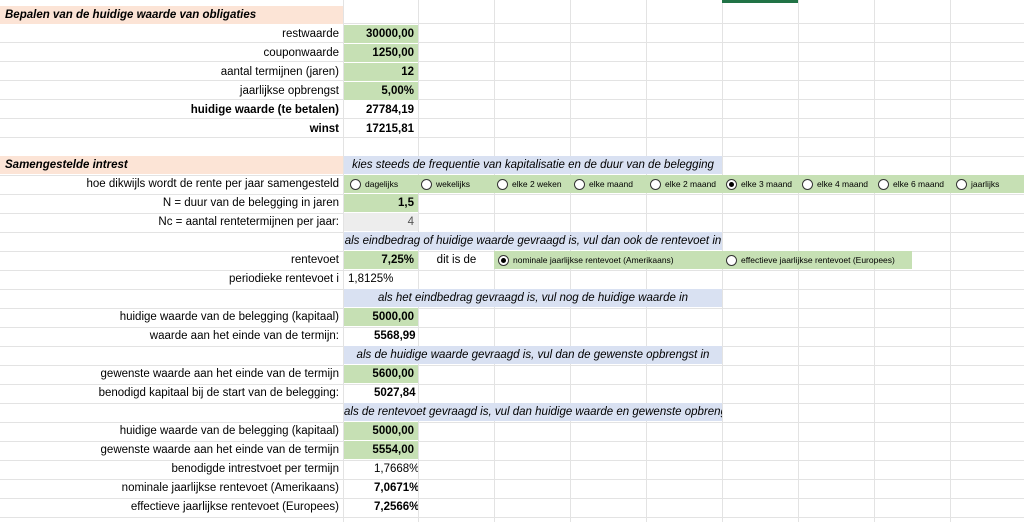 This screenshot has width=1024, height=522. I want to click on value-huidige-waarde: 27784,19, so click(381, 110).